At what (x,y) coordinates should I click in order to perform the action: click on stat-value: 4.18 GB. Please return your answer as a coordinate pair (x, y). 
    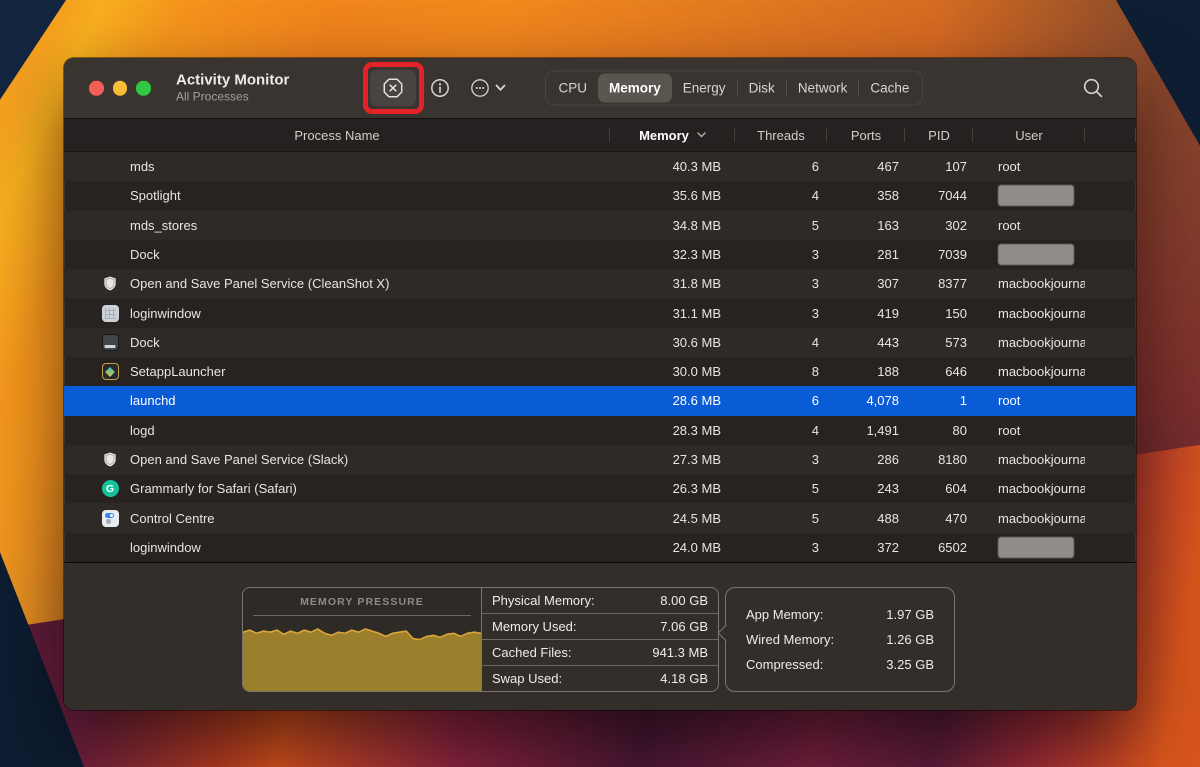
    Looking at the image, I should click on (684, 678).